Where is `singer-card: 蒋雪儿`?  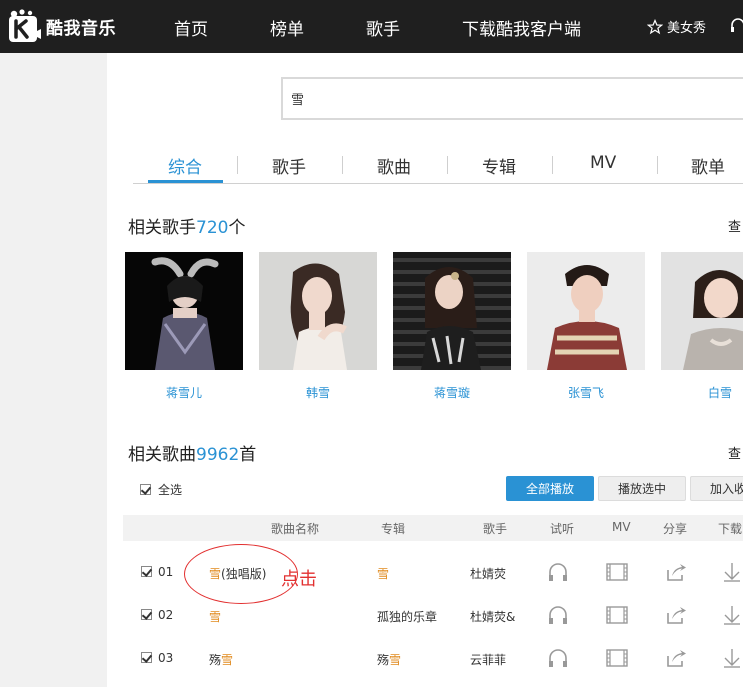
singer-card: 蒋雪儿 is located at coordinates (184, 326).